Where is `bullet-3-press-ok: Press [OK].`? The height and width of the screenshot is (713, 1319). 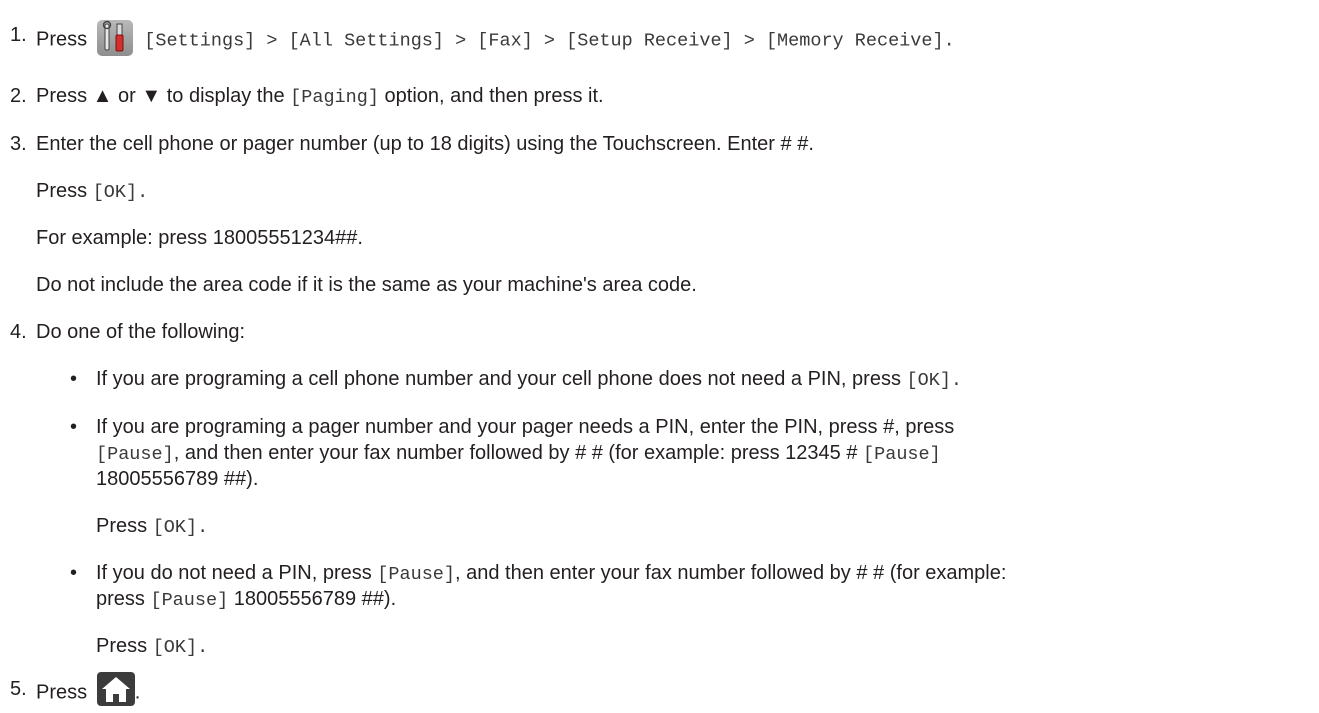 bullet-3-press-ok: Press [OK]. is located at coordinates (152, 647).